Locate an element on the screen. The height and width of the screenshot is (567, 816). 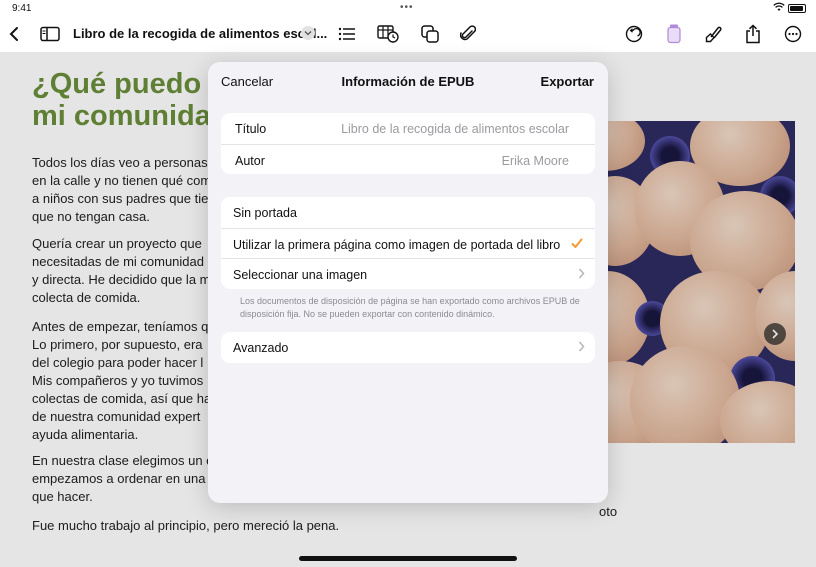
checkmark-icon is located at coordinates (577, 245).